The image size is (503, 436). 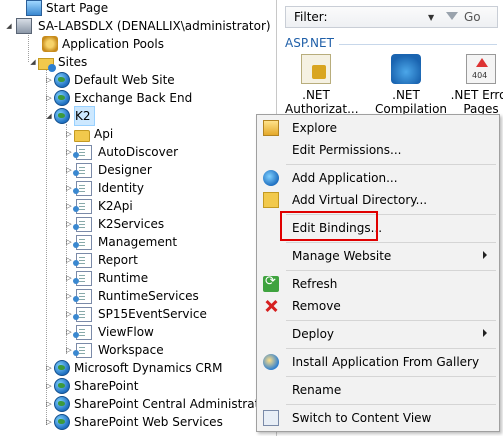 I want to click on tree-item-server: ◢ SA-LABSDLX (DENALLIX\administrator), so click(x=137, y=26).